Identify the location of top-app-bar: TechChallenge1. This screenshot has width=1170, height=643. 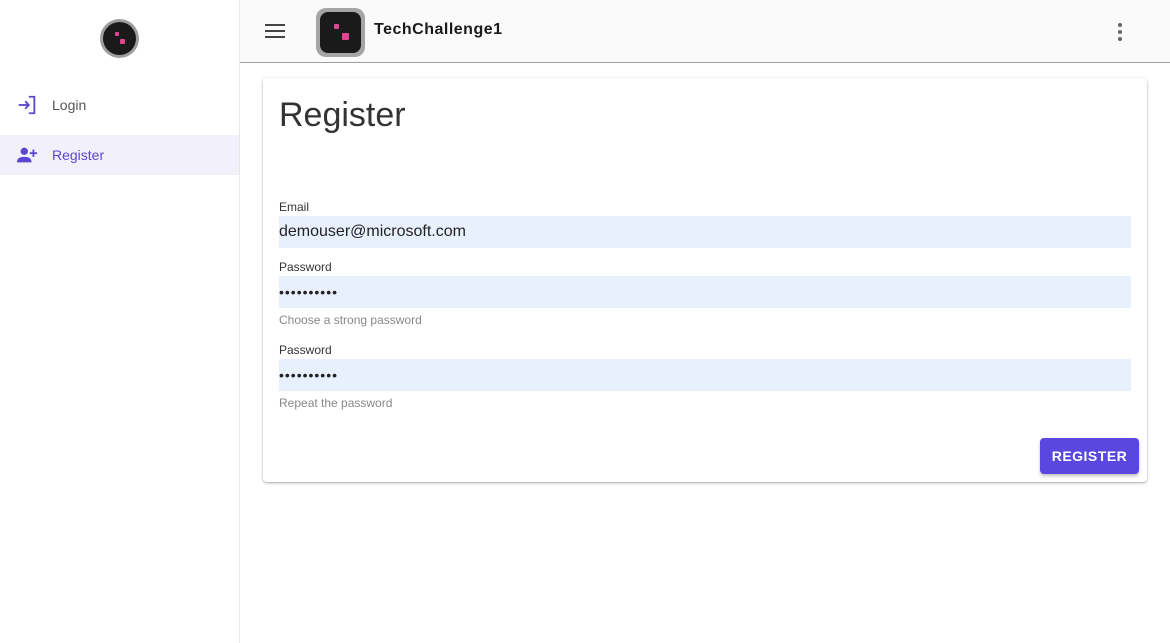
(705, 31).